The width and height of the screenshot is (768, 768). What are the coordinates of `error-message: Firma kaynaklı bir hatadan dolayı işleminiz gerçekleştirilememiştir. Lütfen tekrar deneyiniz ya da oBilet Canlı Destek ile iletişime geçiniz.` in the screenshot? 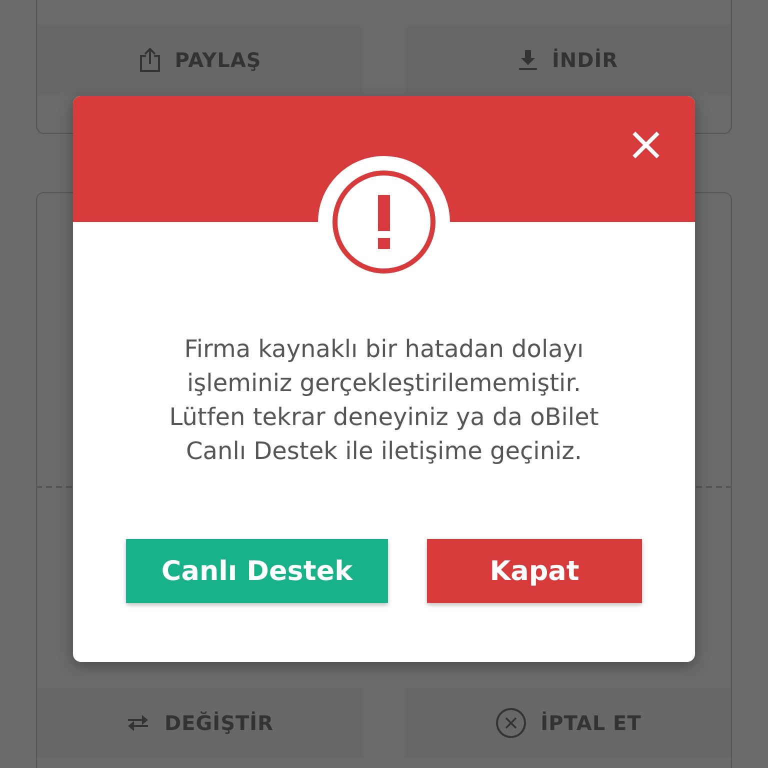 It's located at (384, 400).